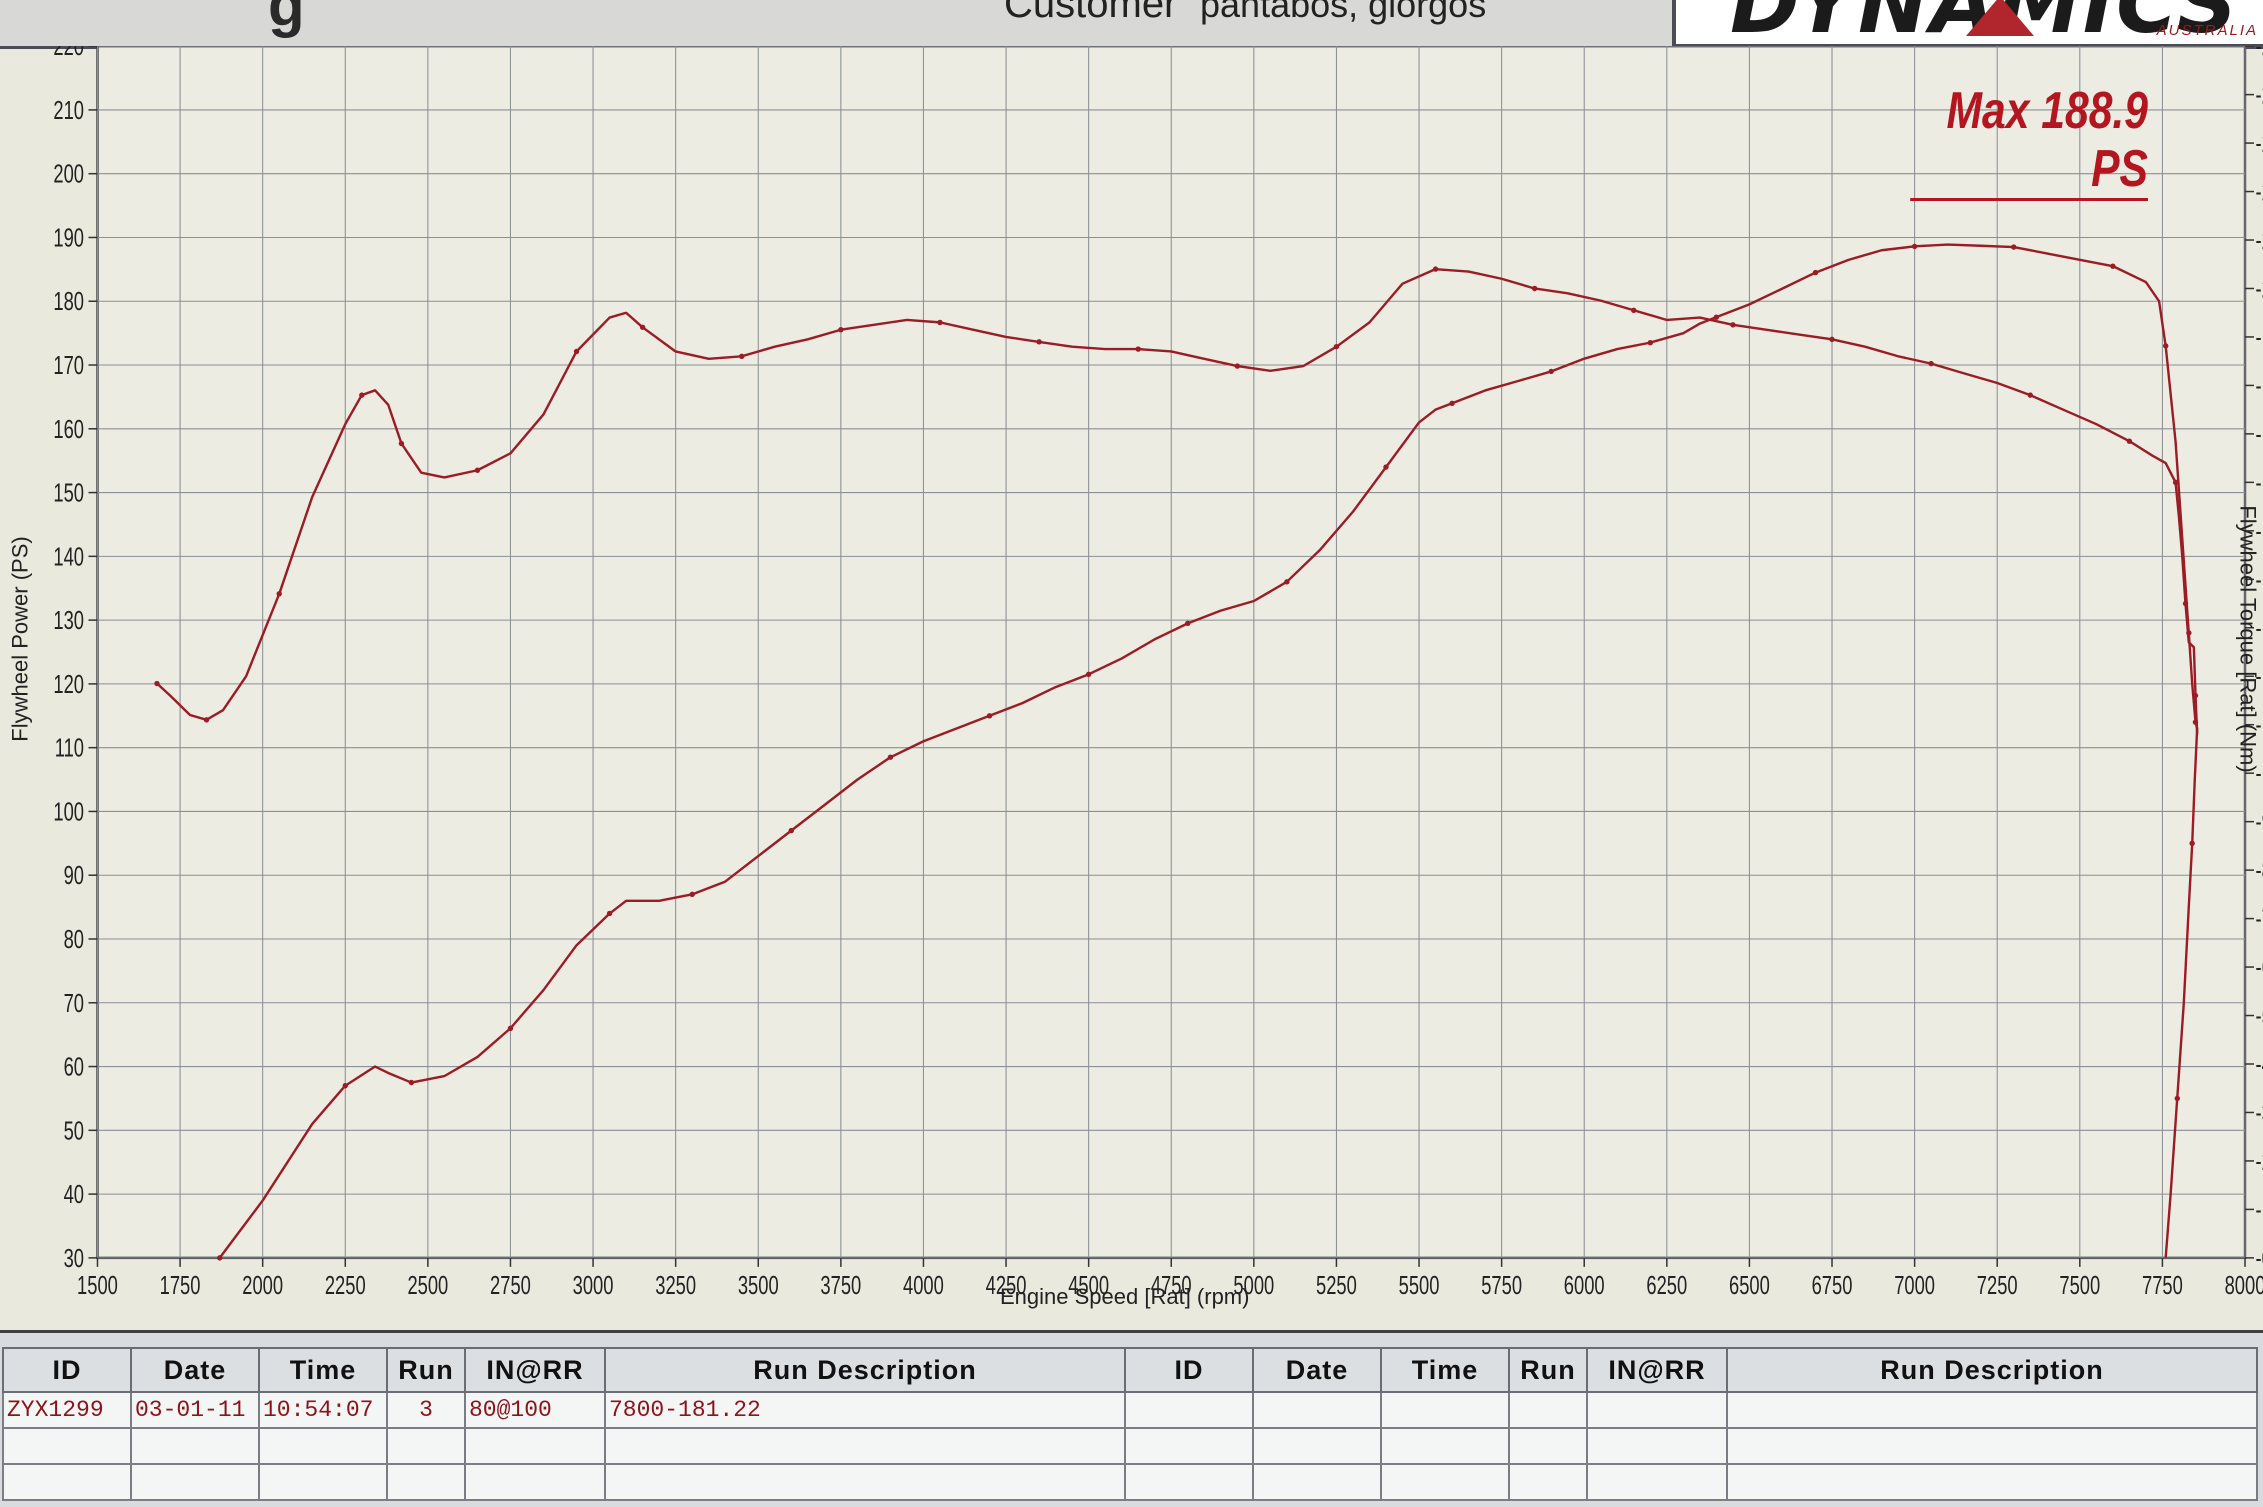 Image resolution: width=2263 pixels, height=1507 pixels. Describe the element at coordinates (2259, 434) in the screenshot. I see `right-y-tick-label: -170` at that location.